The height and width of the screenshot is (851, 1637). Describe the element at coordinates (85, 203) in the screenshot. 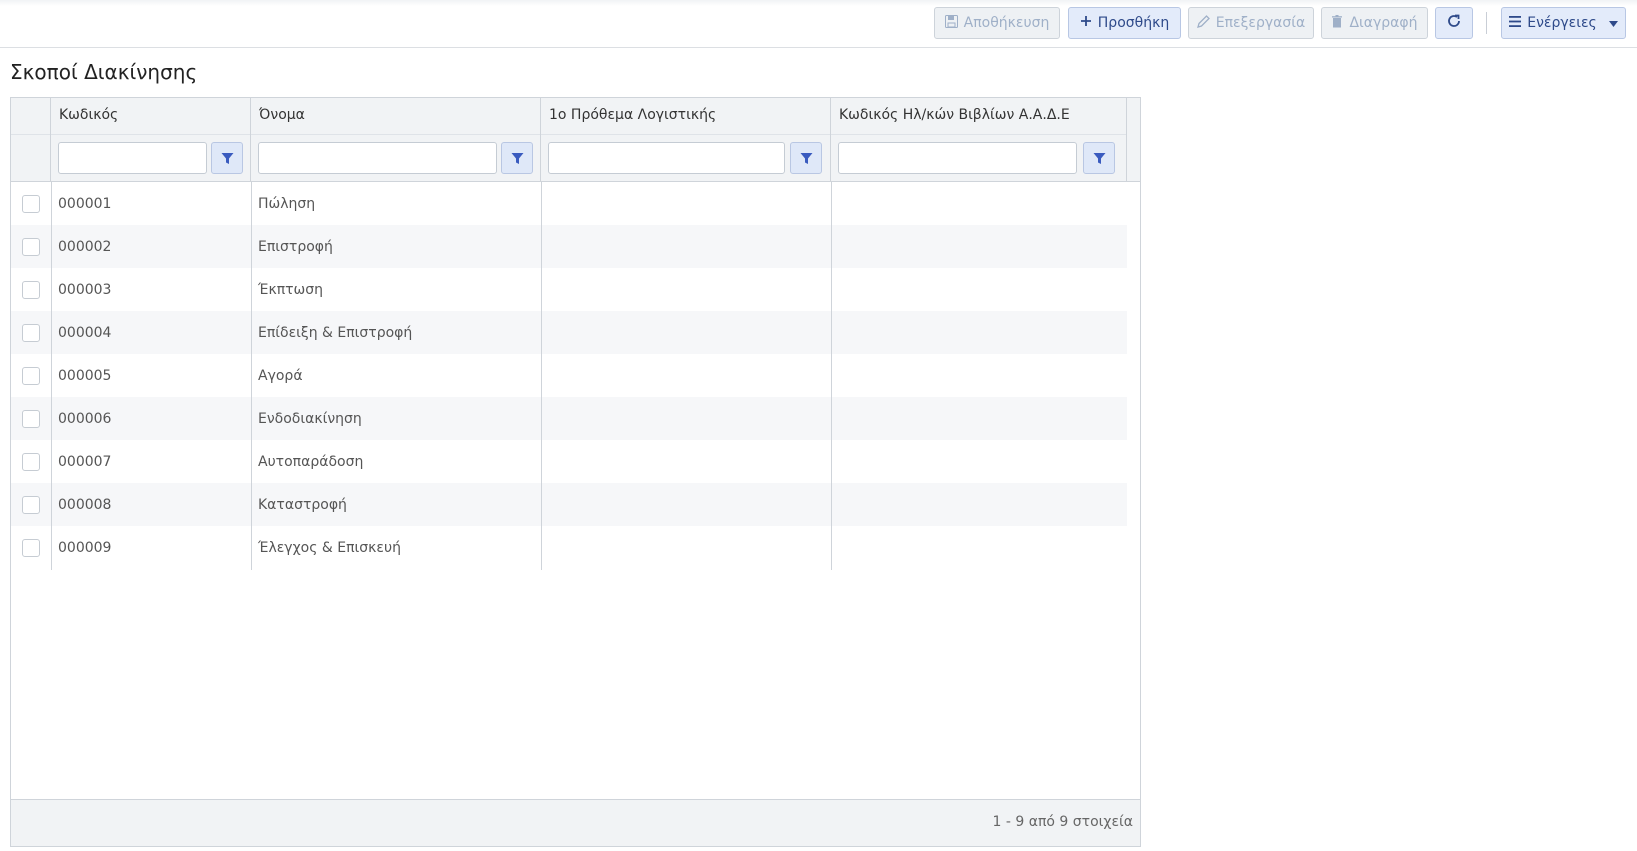

I see `cell-code: 000001` at that location.